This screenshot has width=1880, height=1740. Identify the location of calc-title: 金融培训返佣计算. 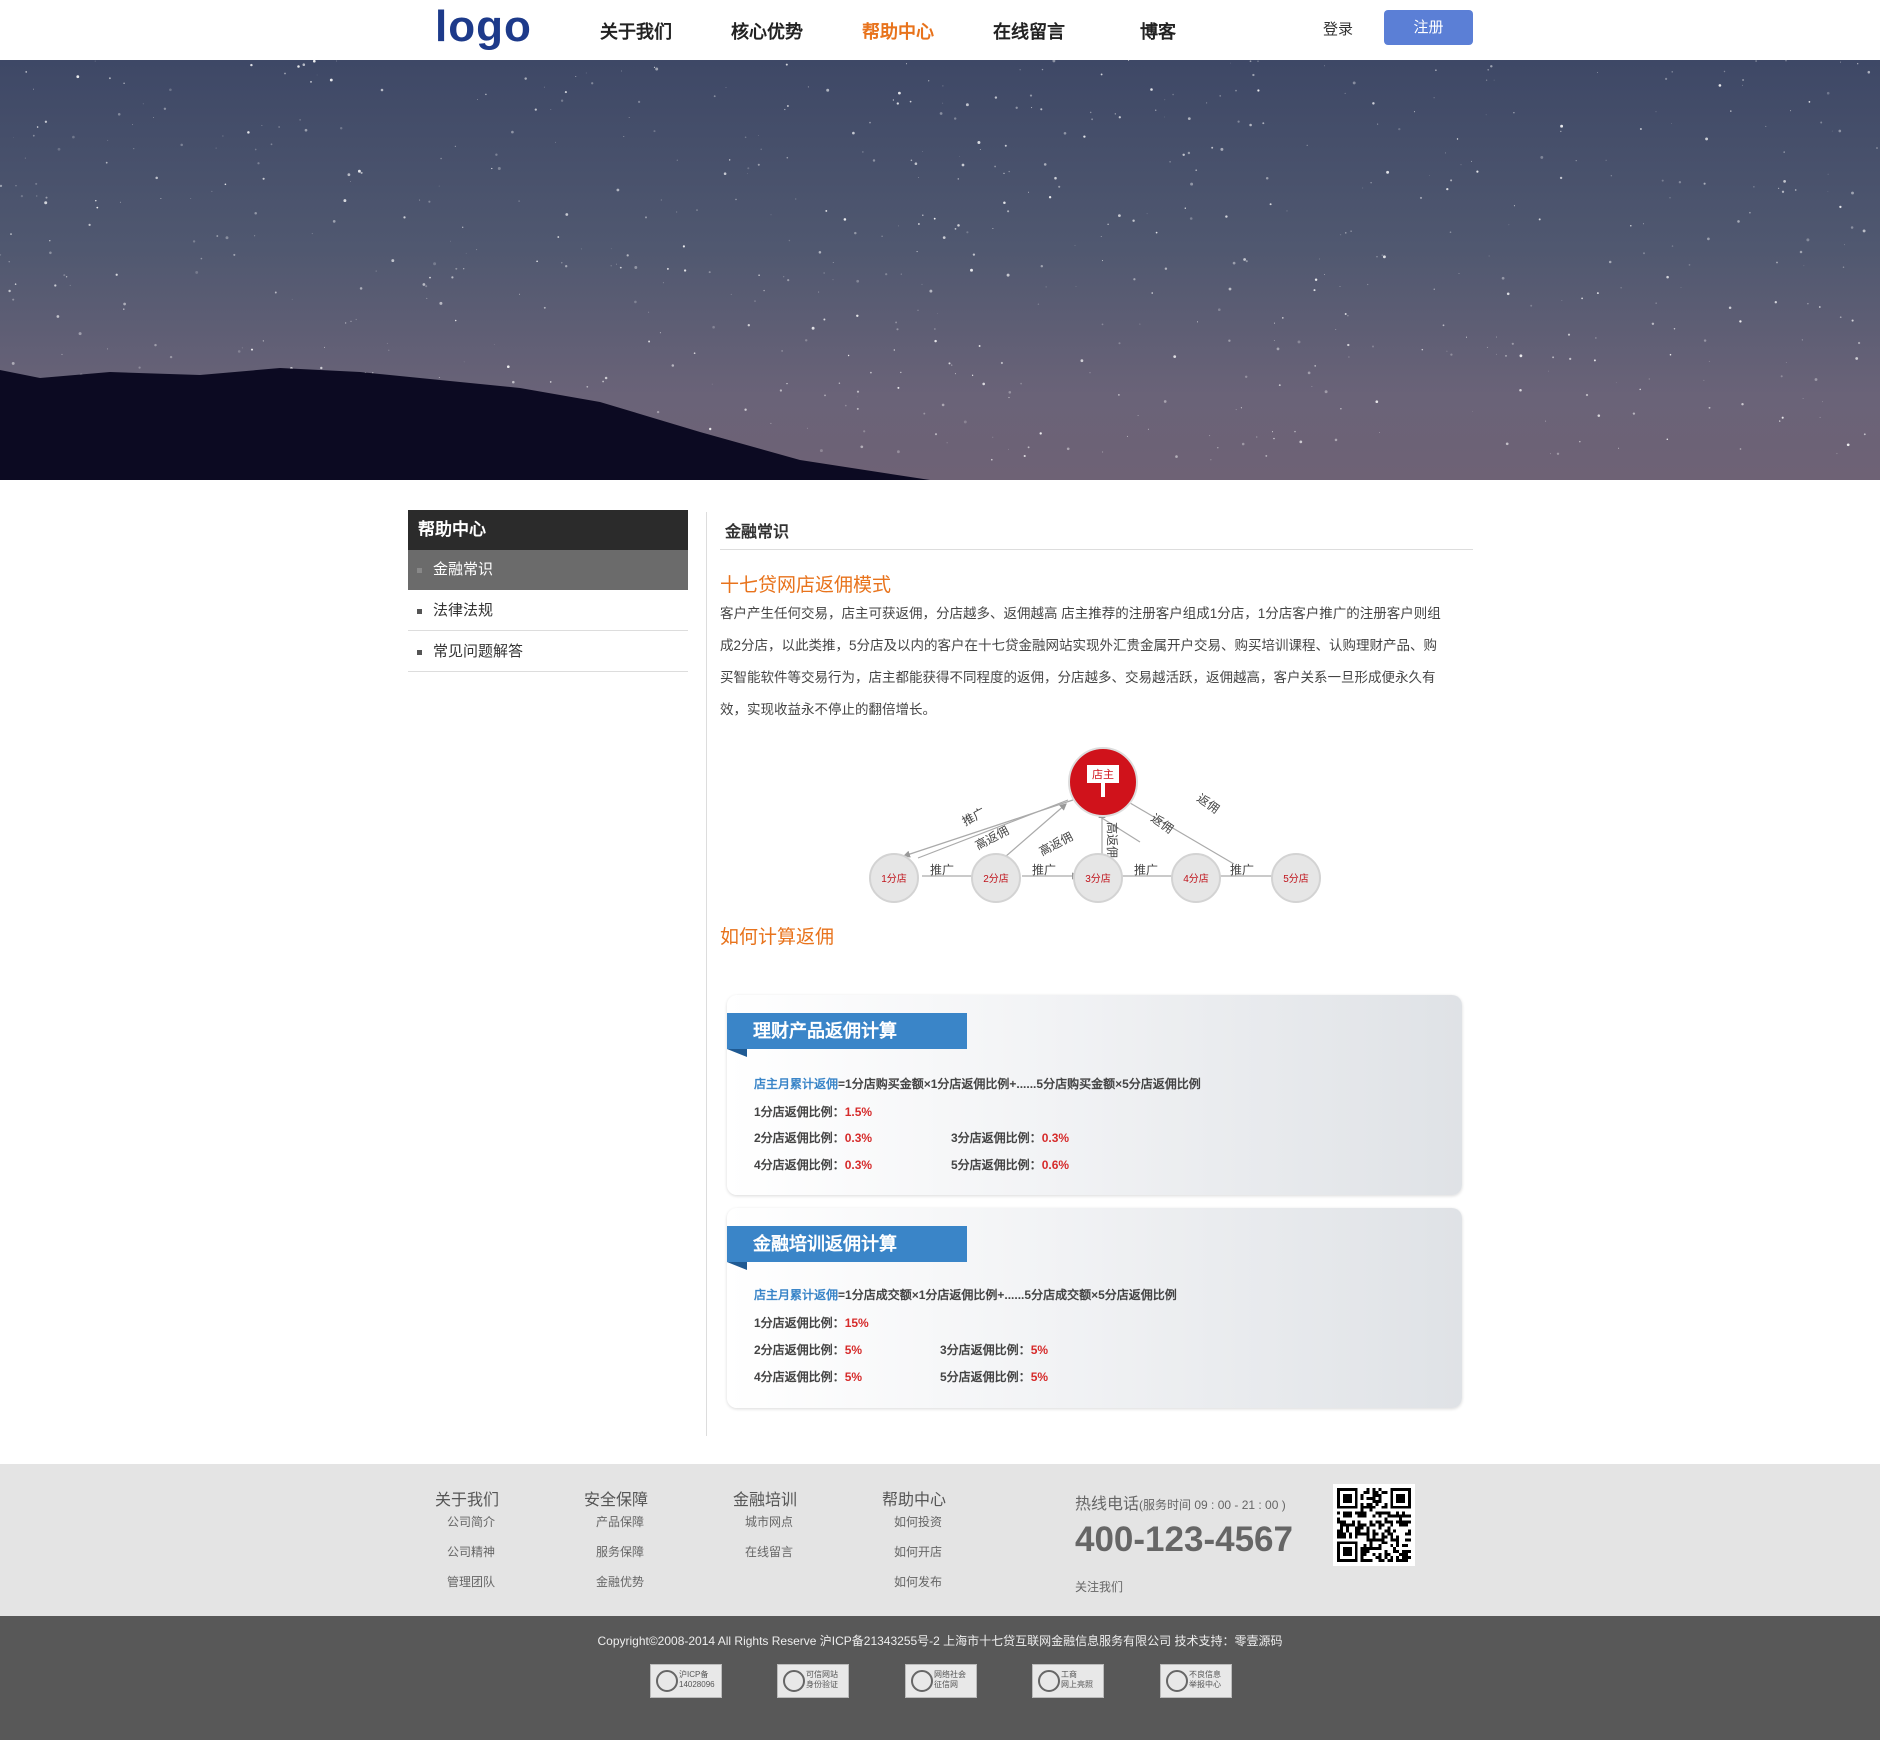
(847, 1248).